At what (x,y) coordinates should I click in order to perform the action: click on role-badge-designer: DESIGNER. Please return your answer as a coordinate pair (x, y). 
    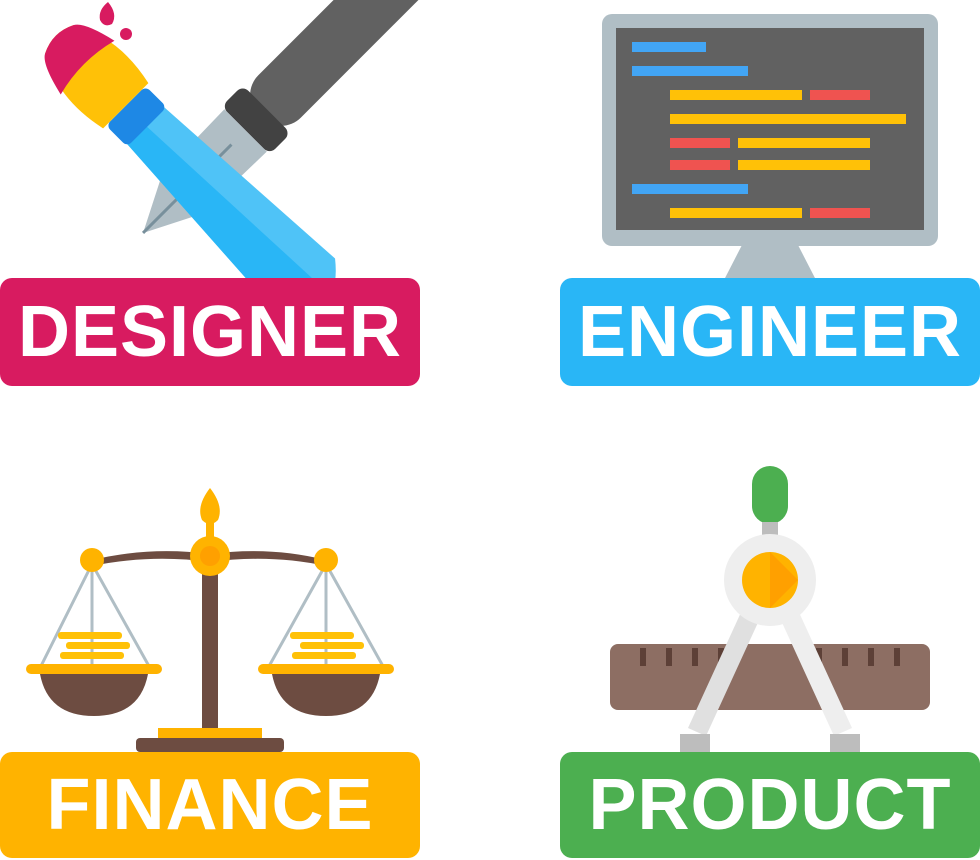
    Looking at the image, I should click on (210, 332).